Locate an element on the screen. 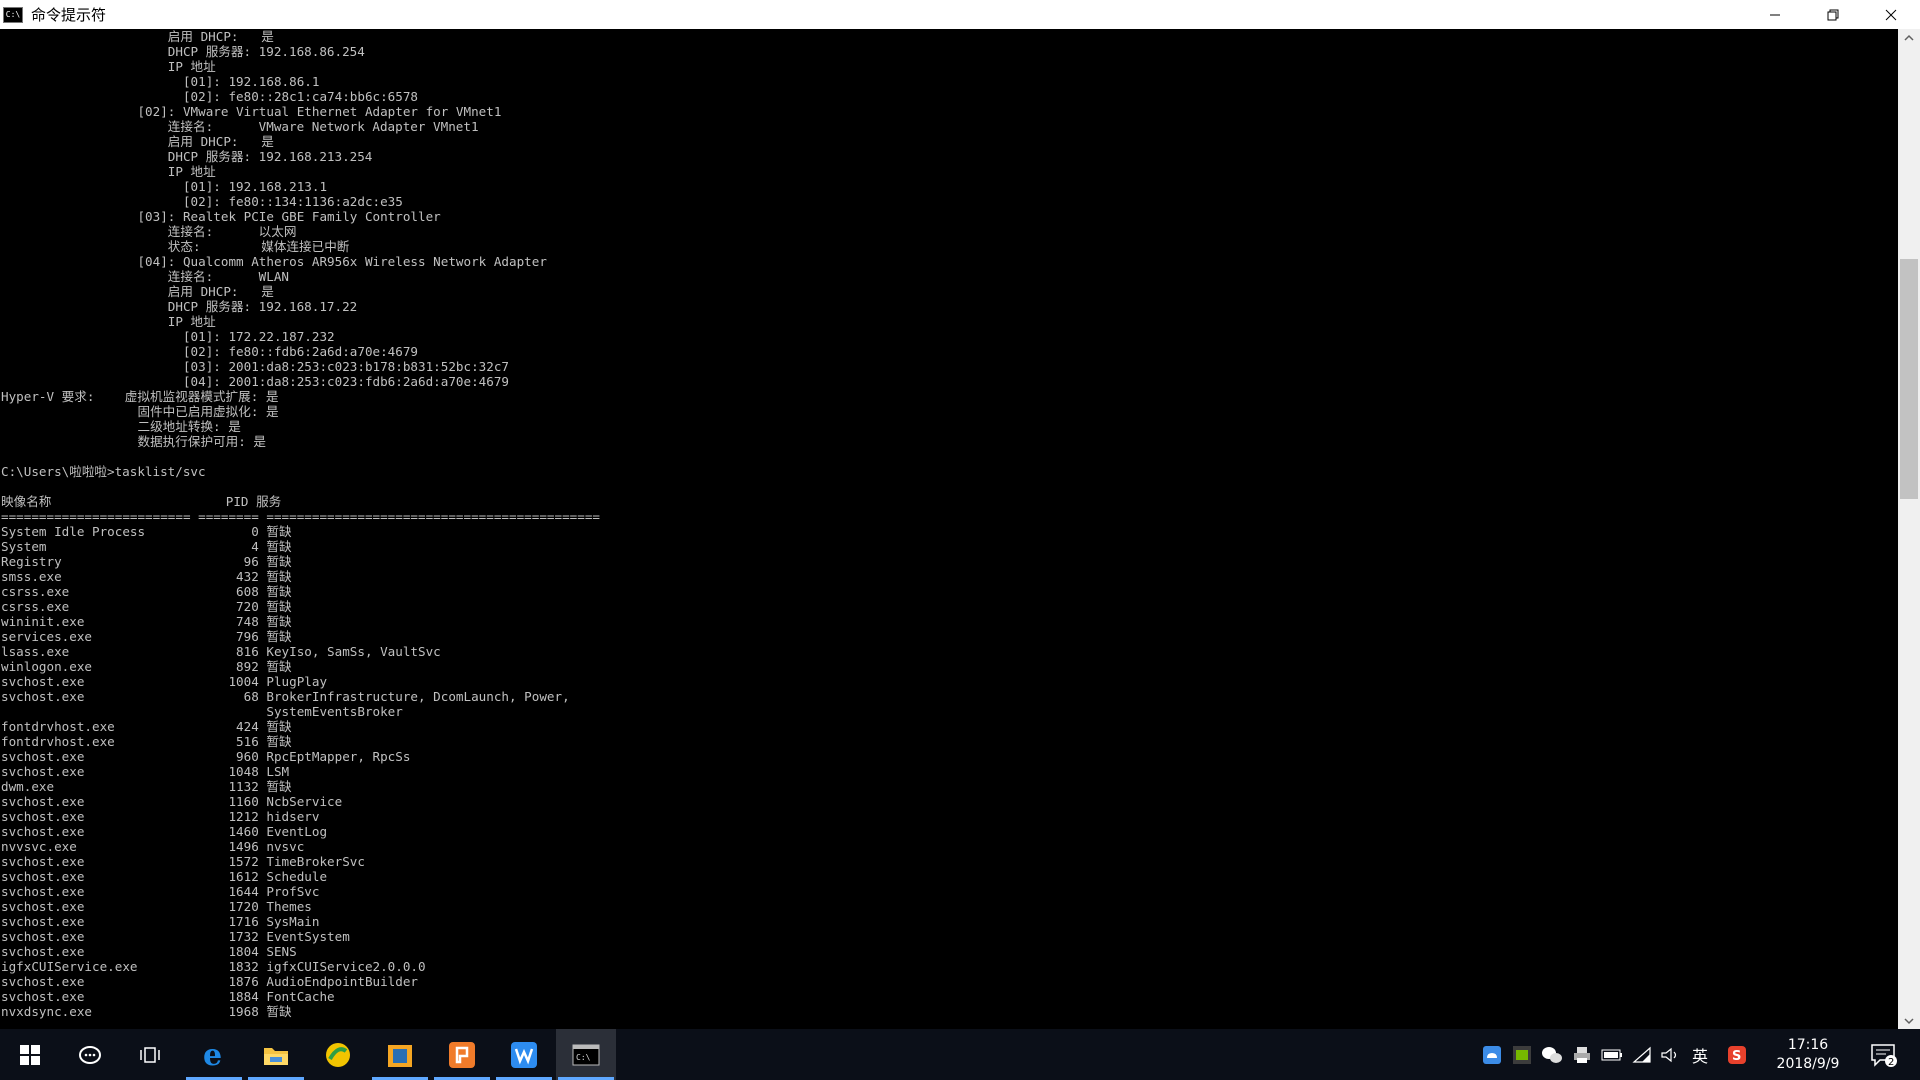  console-line: [02]: fe80::fdb6:2a6d:a70e:4679 is located at coordinates (210, 351).